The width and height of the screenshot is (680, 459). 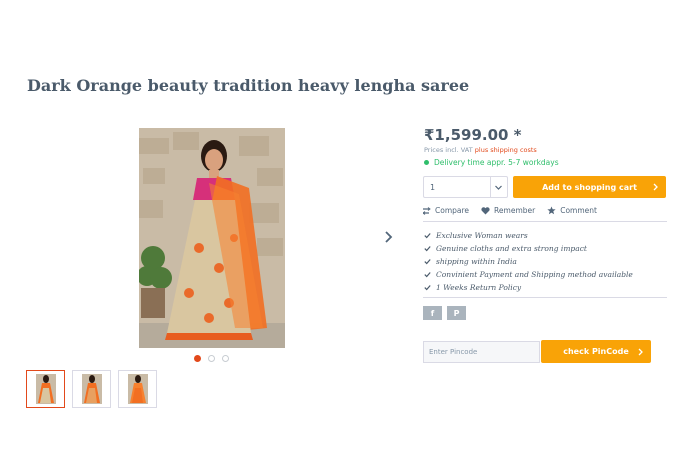 I want to click on add-to-cart-button: Add to shopping cart, so click(x=589, y=187).